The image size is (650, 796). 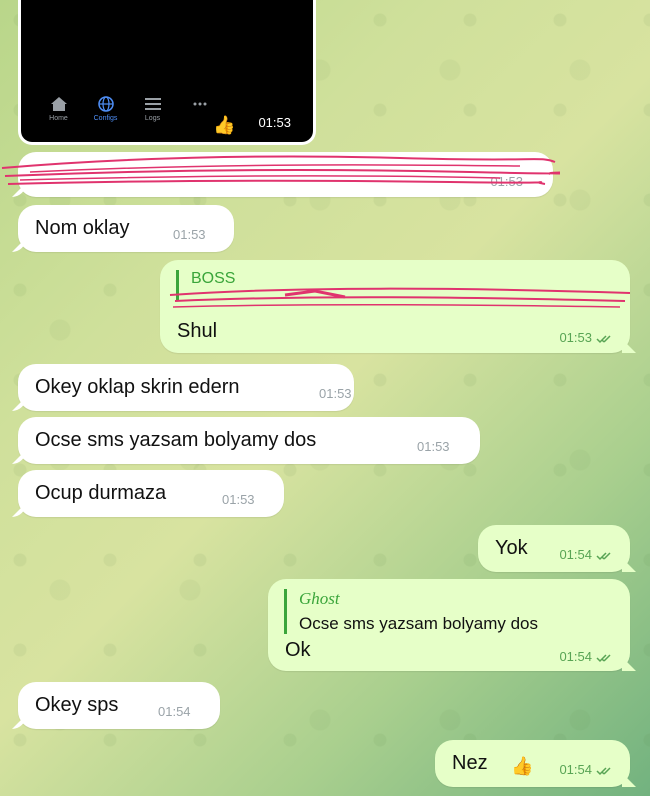 I want to click on reply-quote: BOSS, so click(x=205, y=285).